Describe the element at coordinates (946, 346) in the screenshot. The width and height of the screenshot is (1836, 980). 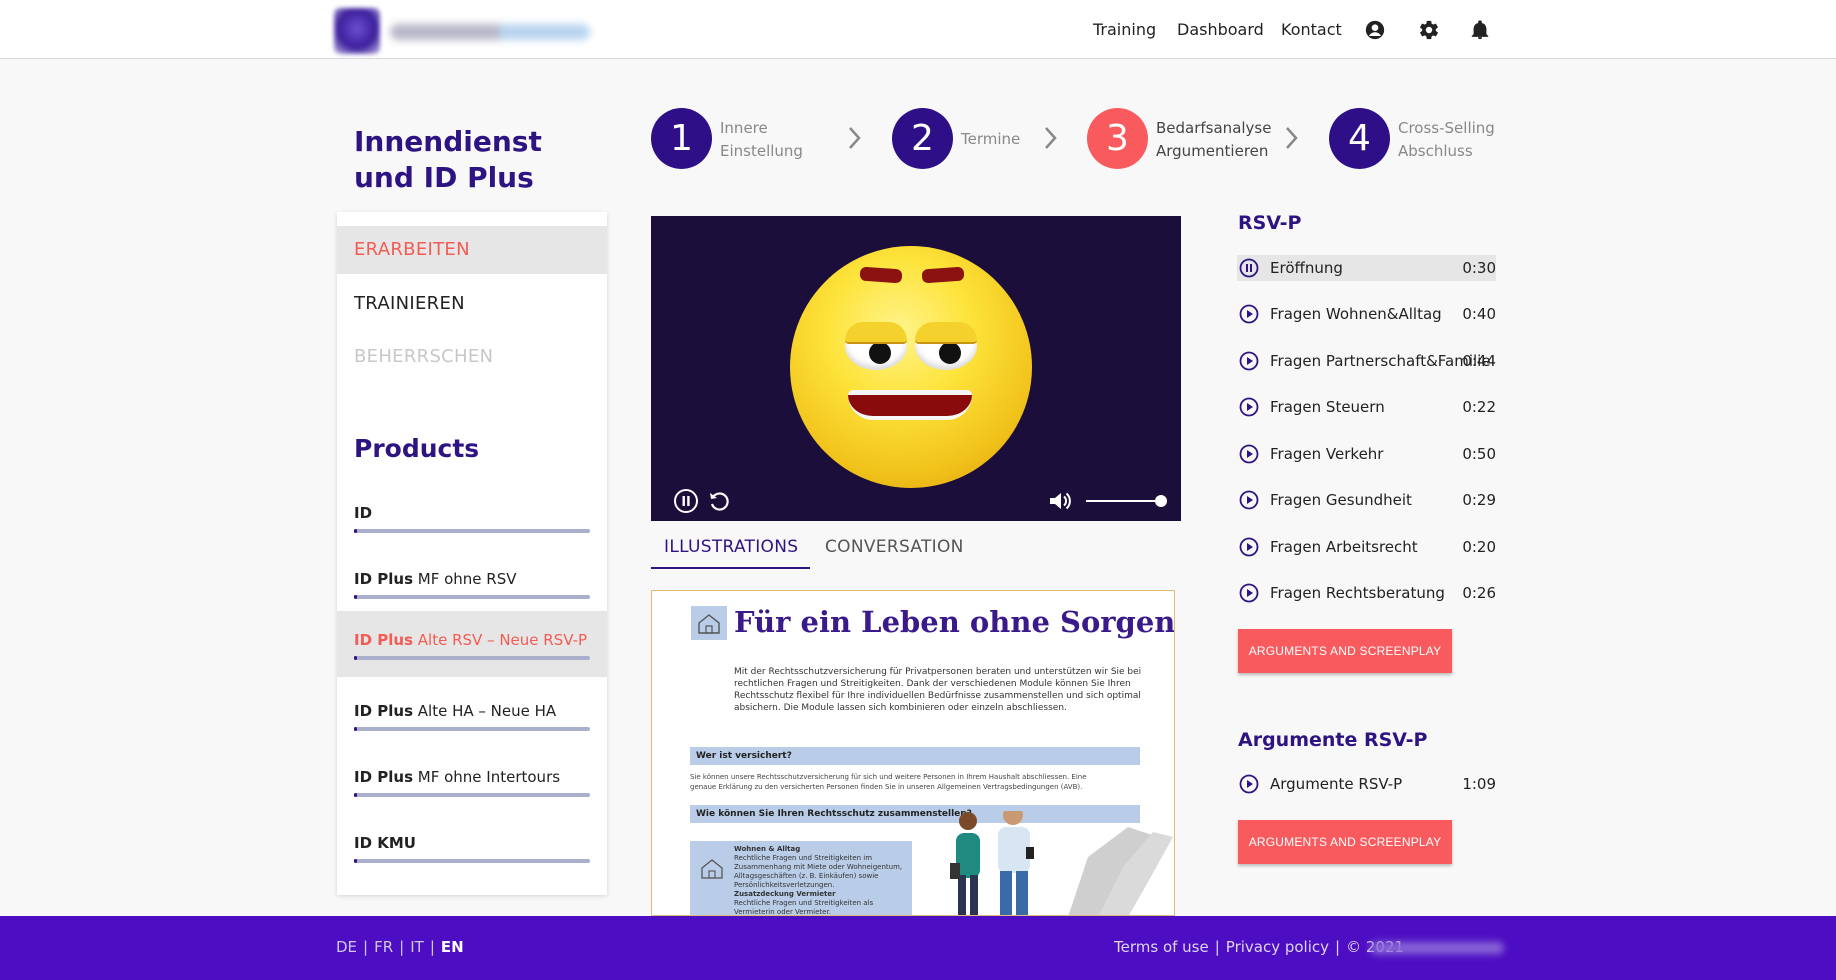
I see `emoji-eye` at that location.